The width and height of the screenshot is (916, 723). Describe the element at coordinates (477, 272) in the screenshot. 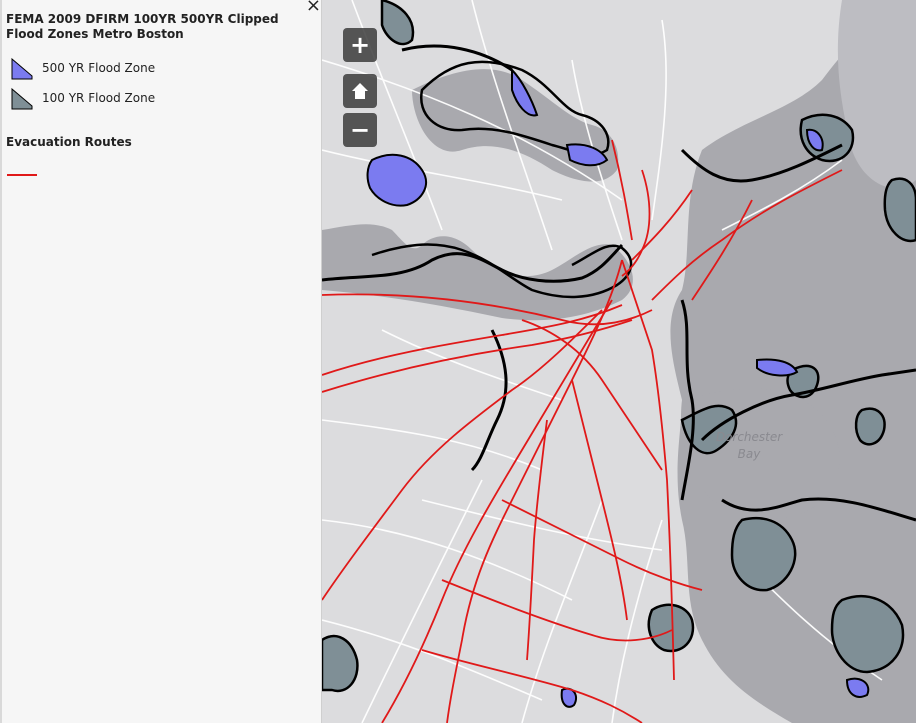

I see `charles-river` at that location.